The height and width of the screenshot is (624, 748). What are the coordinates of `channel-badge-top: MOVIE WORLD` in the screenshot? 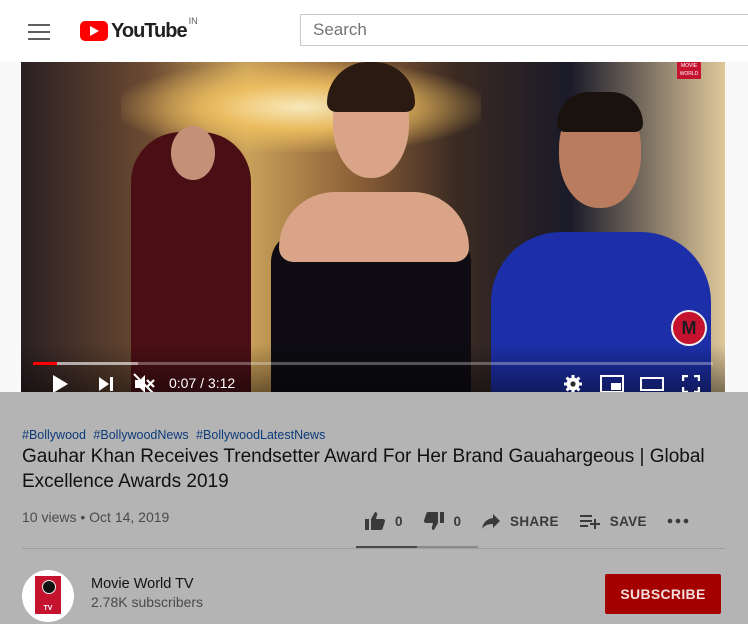 It's located at (689, 70).